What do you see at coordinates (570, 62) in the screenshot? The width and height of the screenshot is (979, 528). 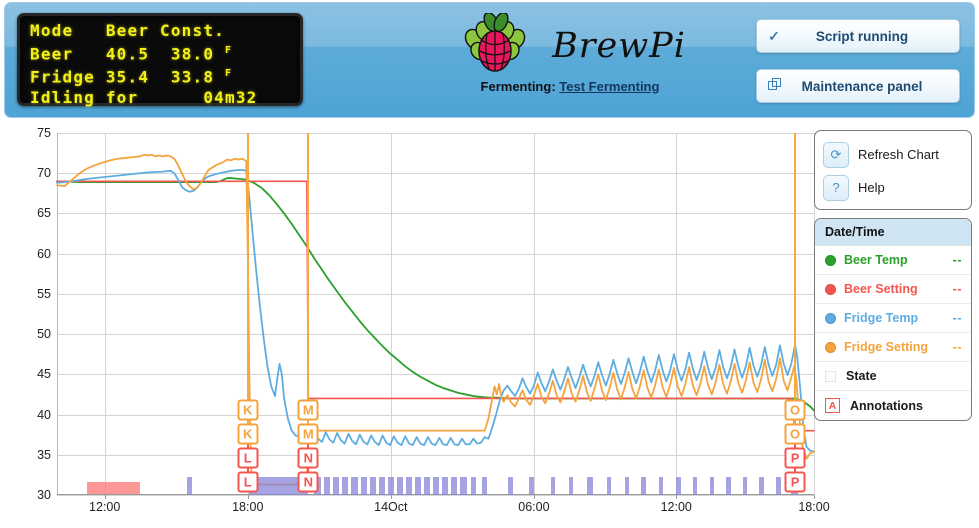 I see `brand-logo-block: BrewPi Fermenting: Test Fermenting` at bounding box center [570, 62].